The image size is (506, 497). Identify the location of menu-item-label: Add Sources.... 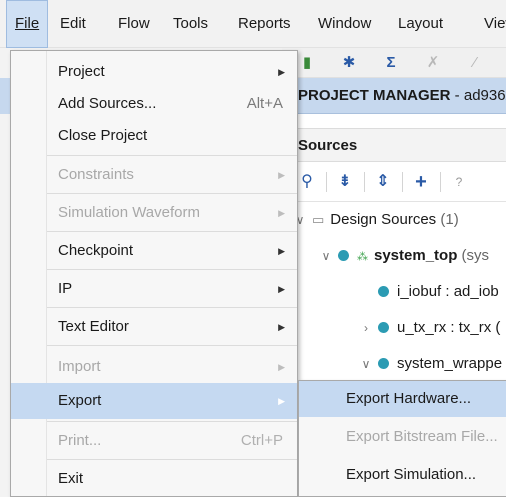
(107, 103).